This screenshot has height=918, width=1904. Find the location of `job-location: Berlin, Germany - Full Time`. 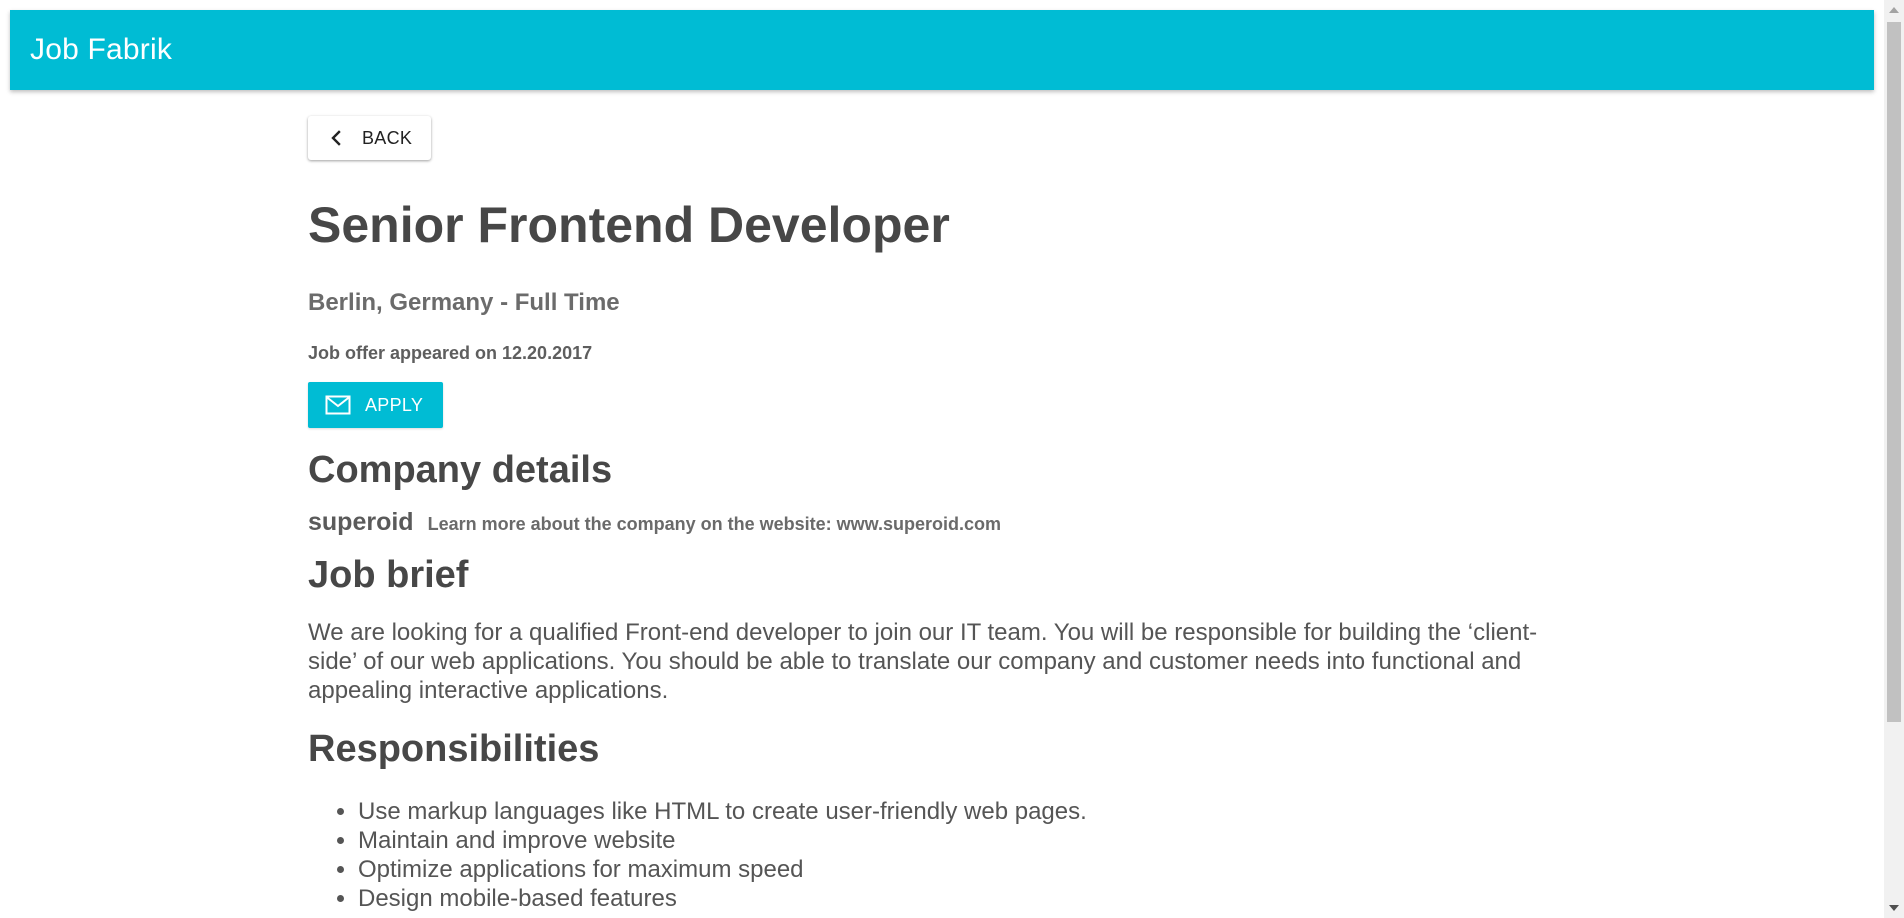

job-location: Berlin, Germany - Full Time is located at coordinates (464, 302).